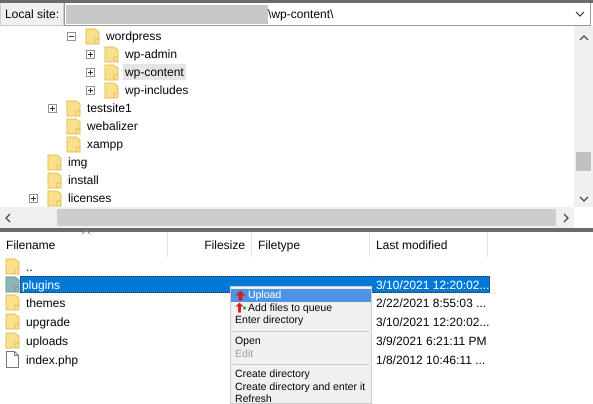 This screenshot has height=404, width=593. I want to click on file-name: .., so click(29, 266).